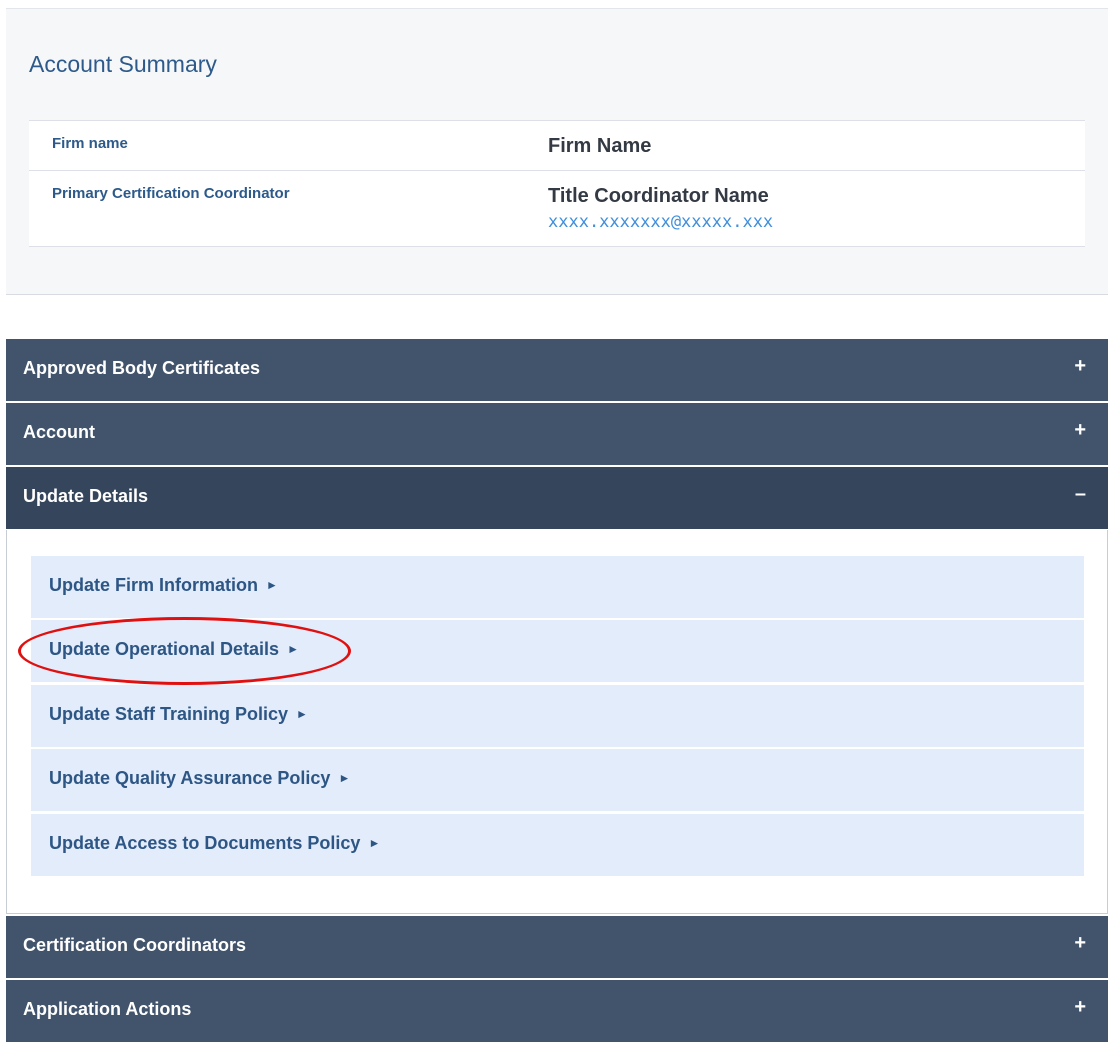 The width and height of the screenshot is (1116, 1055). I want to click on firm-name-value: Firm Name, so click(600, 146).